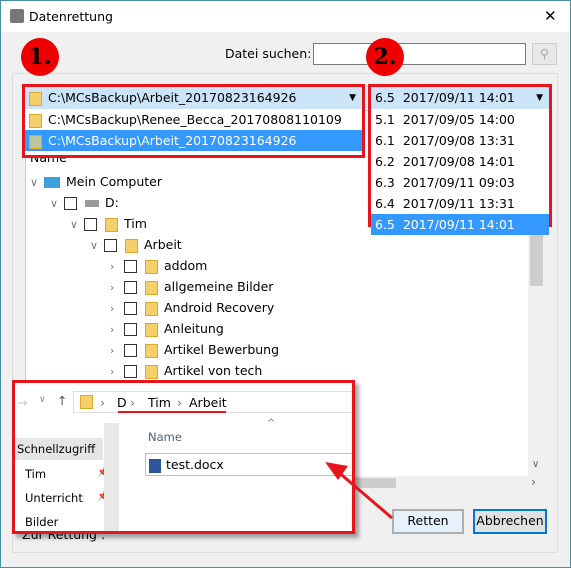 Image resolution: width=571 pixels, height=568 pixels. I want to click on annotation-arrow, so click(359, 491).